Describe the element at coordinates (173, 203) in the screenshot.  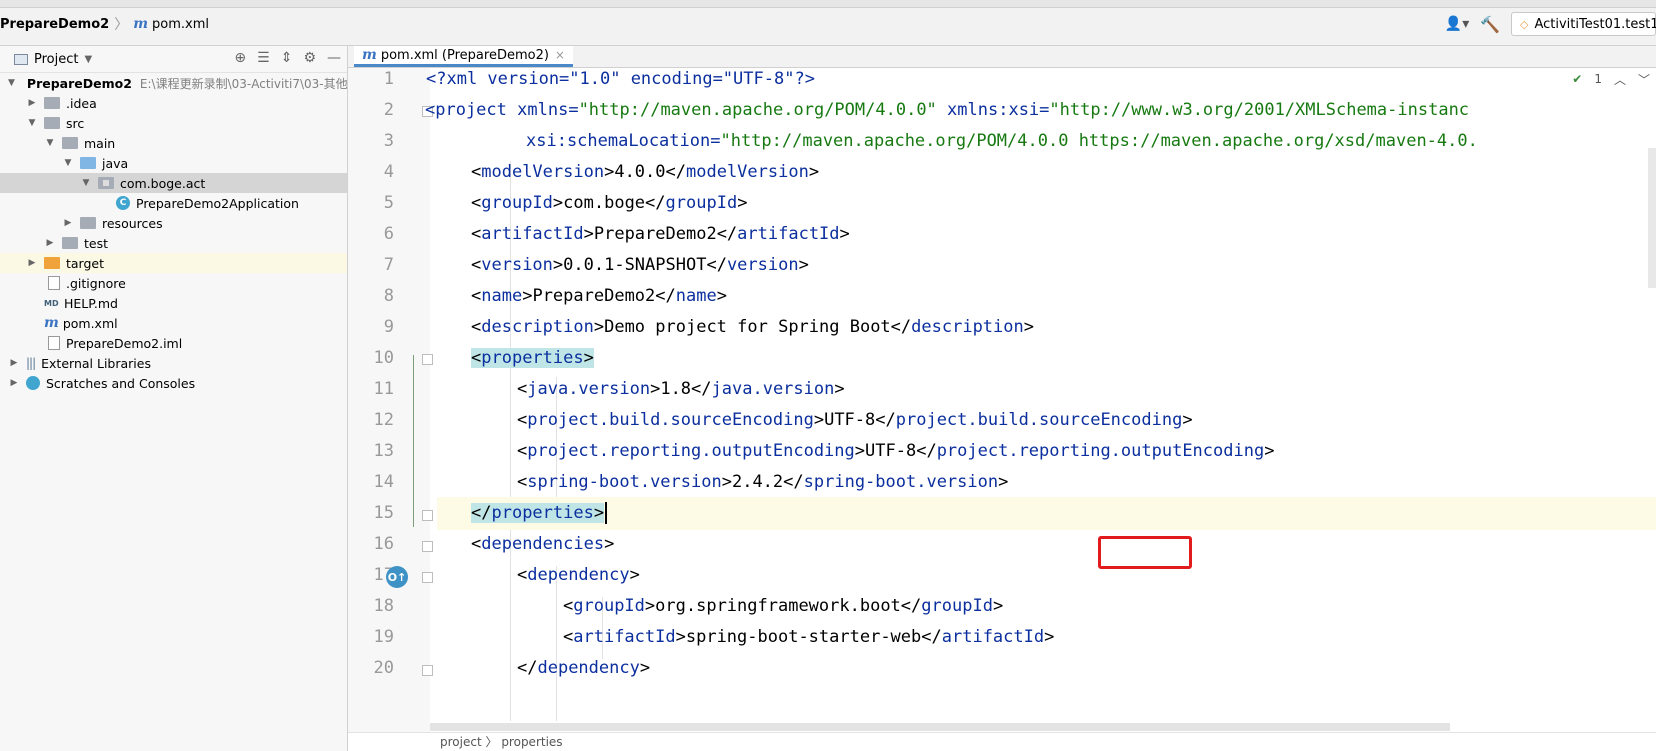
I see `tree-row-application-class: C PrepareDemo2Application` at that location.